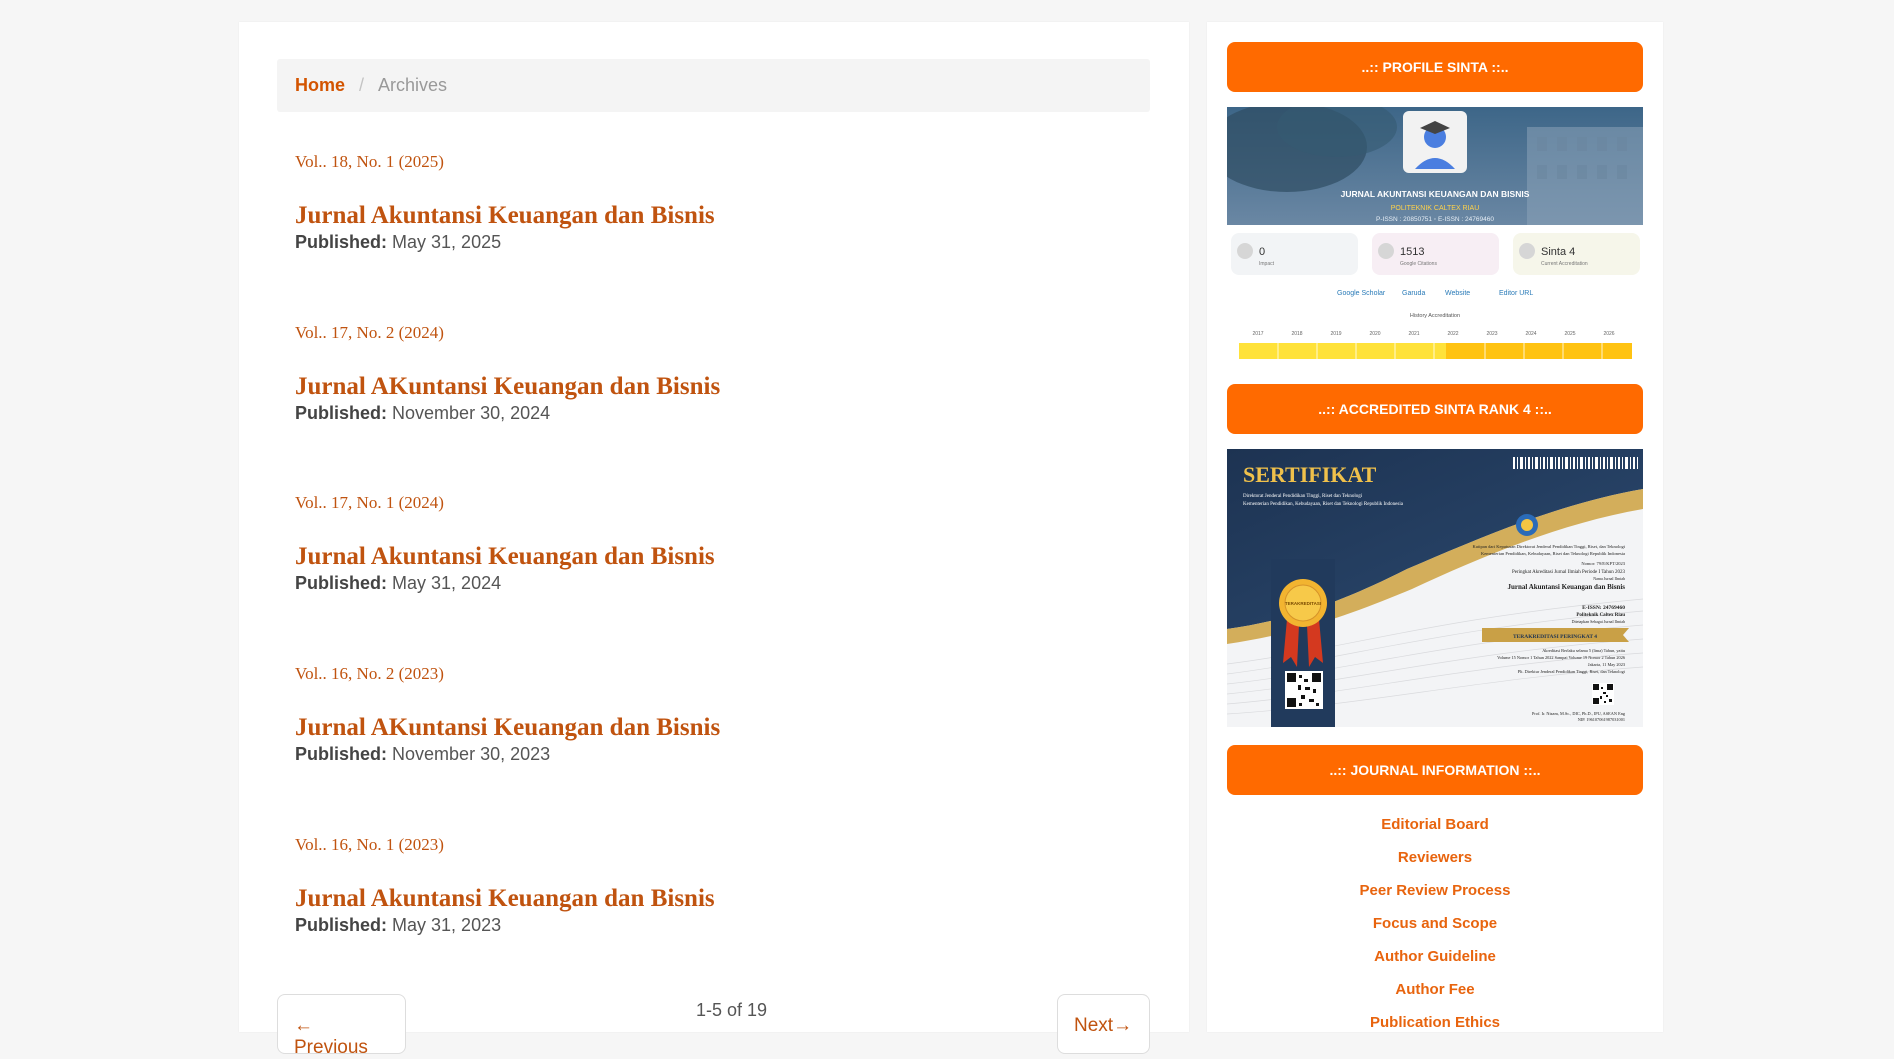 The width and height of the screenshot is (1894, 1059). What do you see at coordinates (1335, 334) in the screenshot?
I see `sinta-year: 2019` at bounding box center [1335, 334].